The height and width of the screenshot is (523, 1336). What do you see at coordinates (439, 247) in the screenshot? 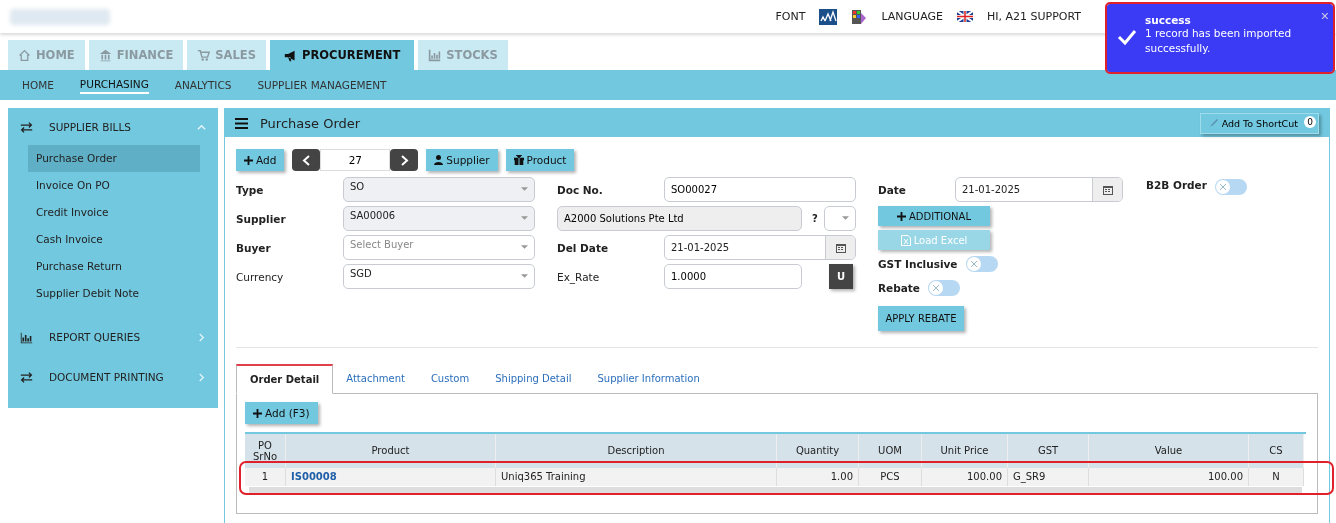
I see `buyer-select: Select Buyer` at bounding box center [439, 247].